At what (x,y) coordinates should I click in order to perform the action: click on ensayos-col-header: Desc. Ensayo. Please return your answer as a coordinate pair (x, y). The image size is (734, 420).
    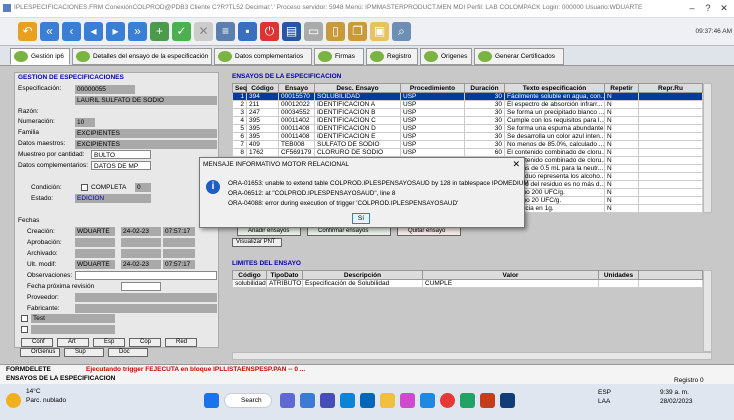
    Looking at the image, I should click on (357, 88).